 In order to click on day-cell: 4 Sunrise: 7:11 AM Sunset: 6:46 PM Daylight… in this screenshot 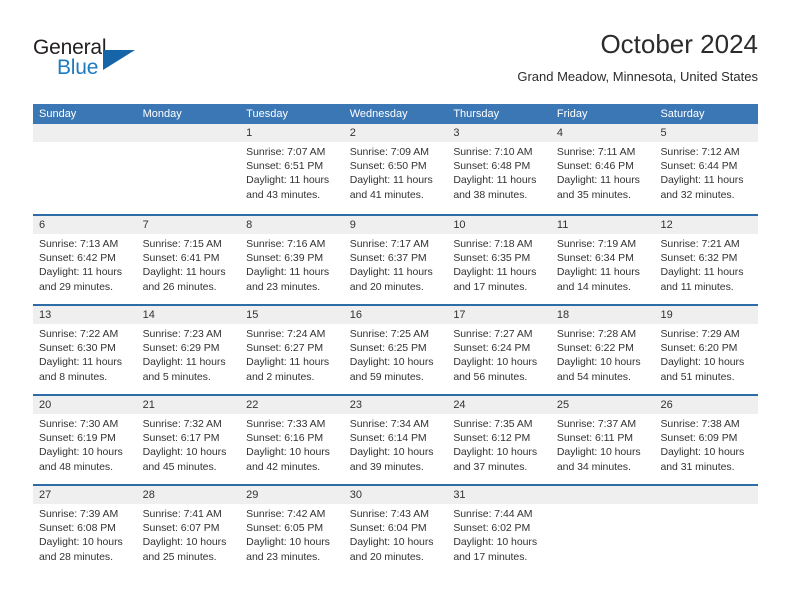, I will do `click(603, 169)`.